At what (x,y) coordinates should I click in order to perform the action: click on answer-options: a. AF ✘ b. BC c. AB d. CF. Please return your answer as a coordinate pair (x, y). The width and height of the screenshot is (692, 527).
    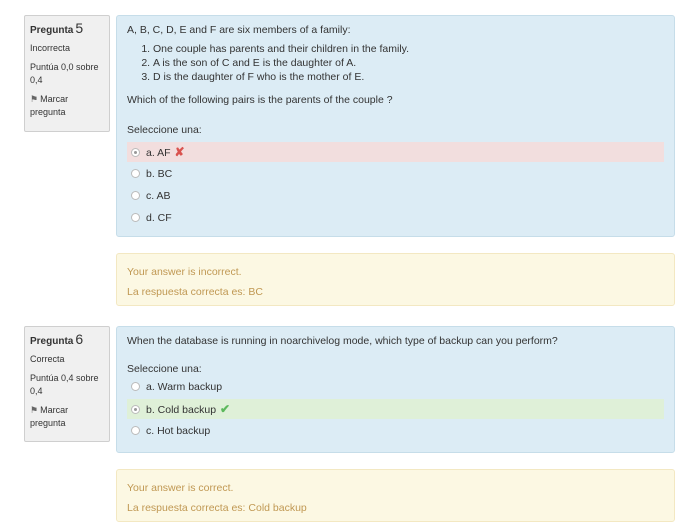
    Looking at the image, I should click on (395, 185).